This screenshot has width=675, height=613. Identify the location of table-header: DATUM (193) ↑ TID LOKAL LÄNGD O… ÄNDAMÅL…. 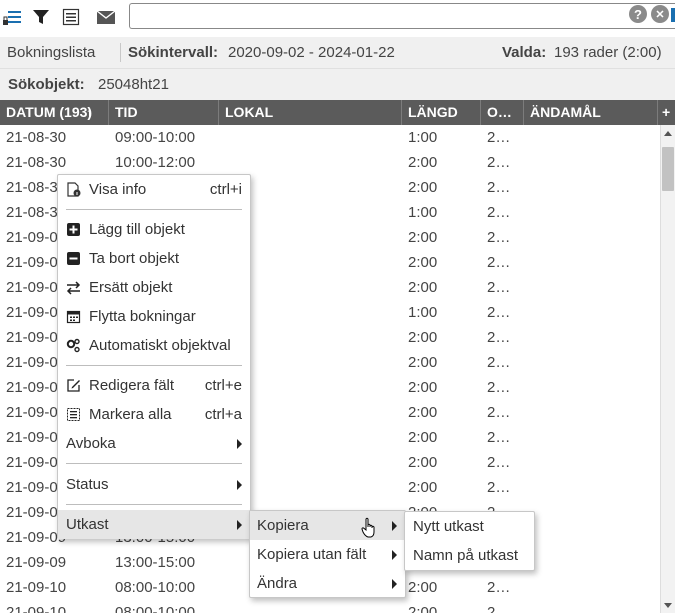
(337, 112).